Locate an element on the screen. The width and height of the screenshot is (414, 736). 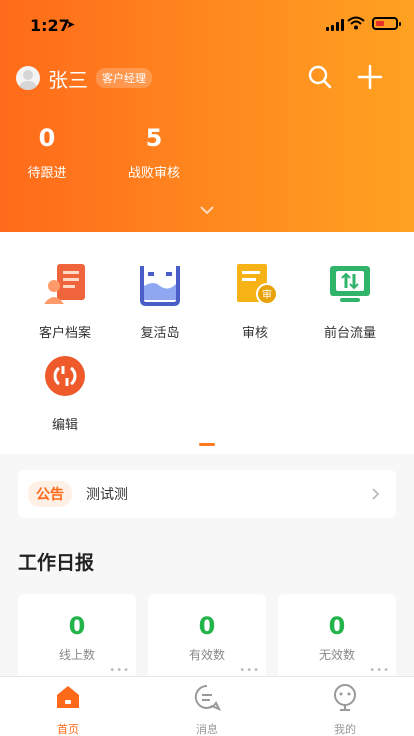
menu-item-customer-file: 客户档案 is located at coordinates (65, 301).